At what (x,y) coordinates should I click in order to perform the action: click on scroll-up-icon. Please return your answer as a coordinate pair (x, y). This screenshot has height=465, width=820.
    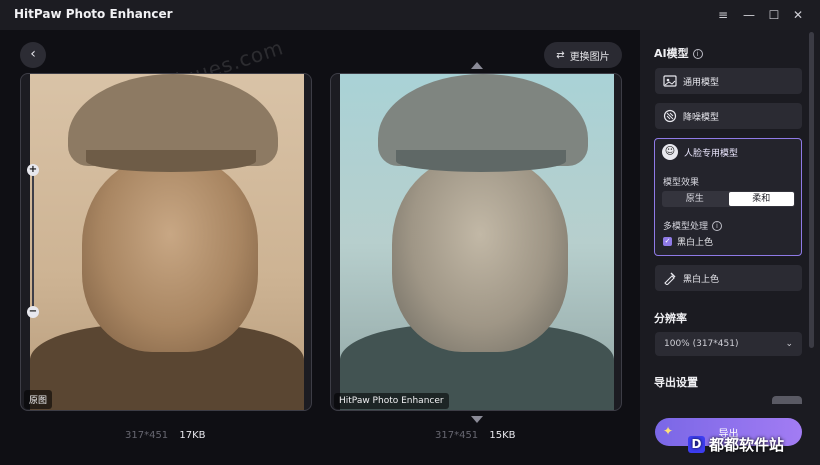
    Looking at the image, I should click on (477, 65).